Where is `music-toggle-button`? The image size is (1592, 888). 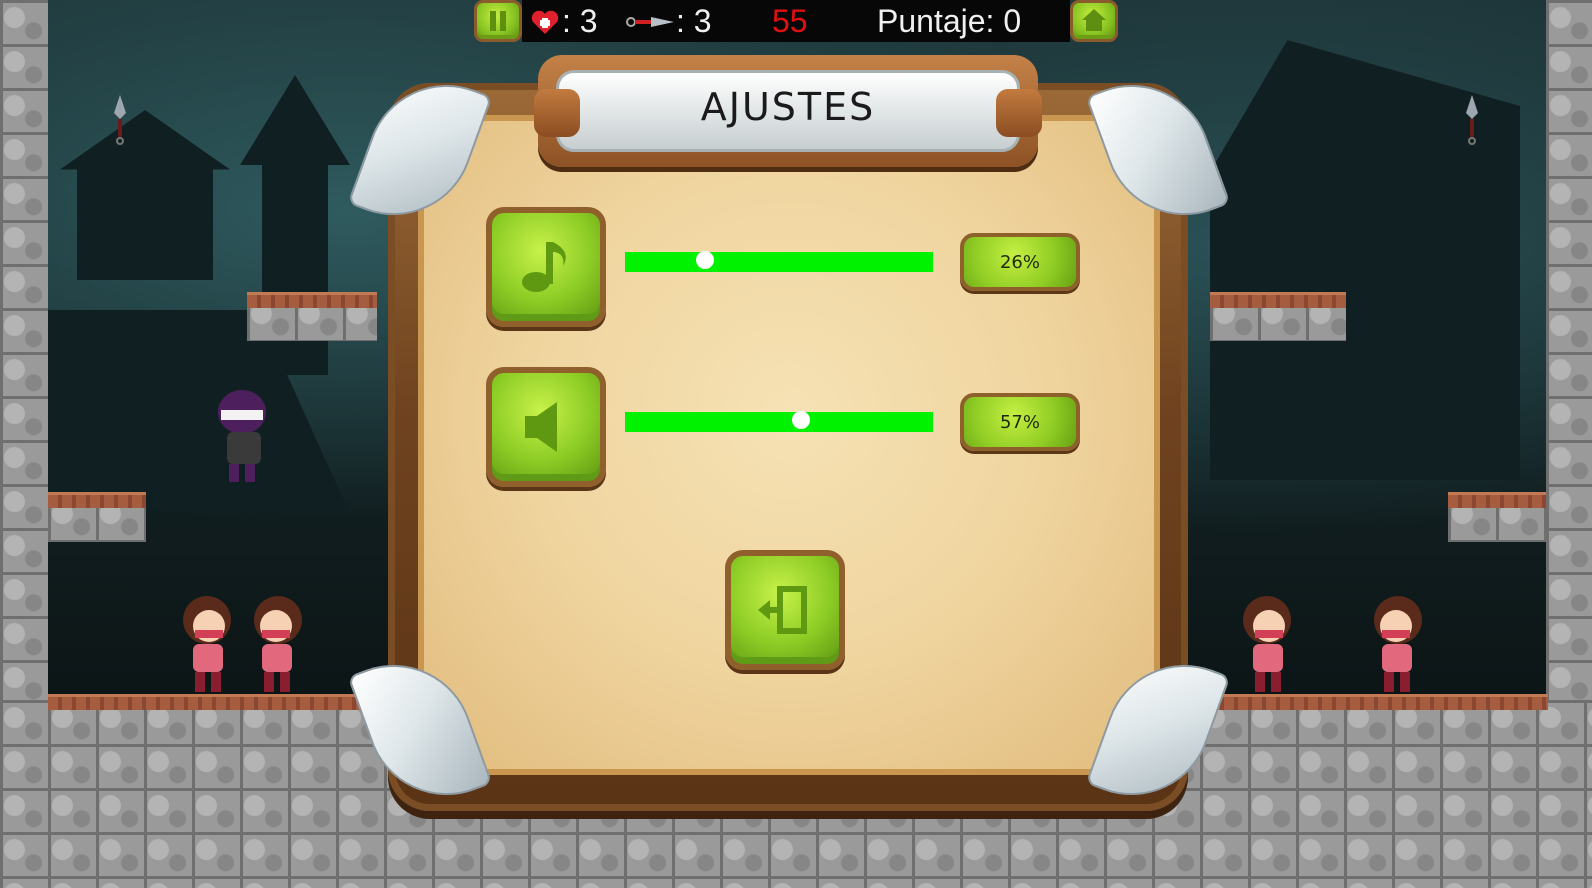 music-toggle-button is located at coordinates (546, 267).